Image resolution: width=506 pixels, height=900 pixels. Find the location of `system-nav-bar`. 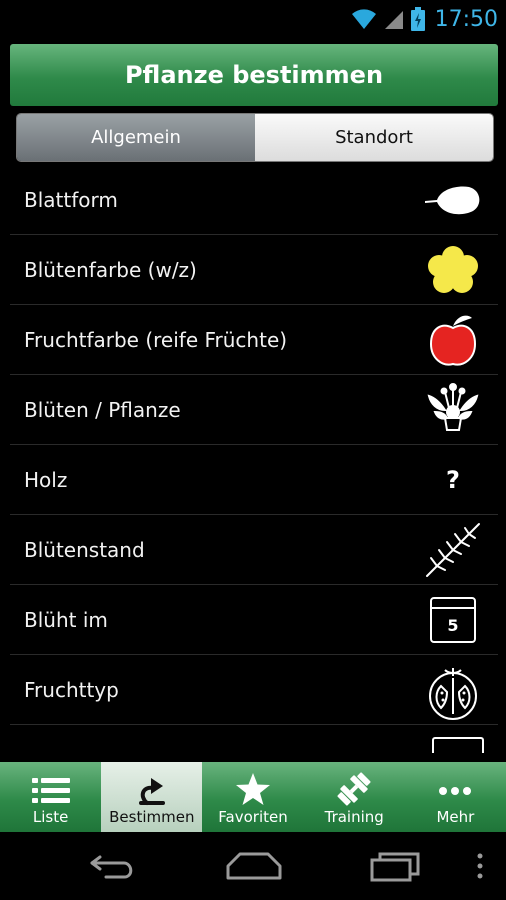

system-nav-bar is located at coordinates (253, 866).